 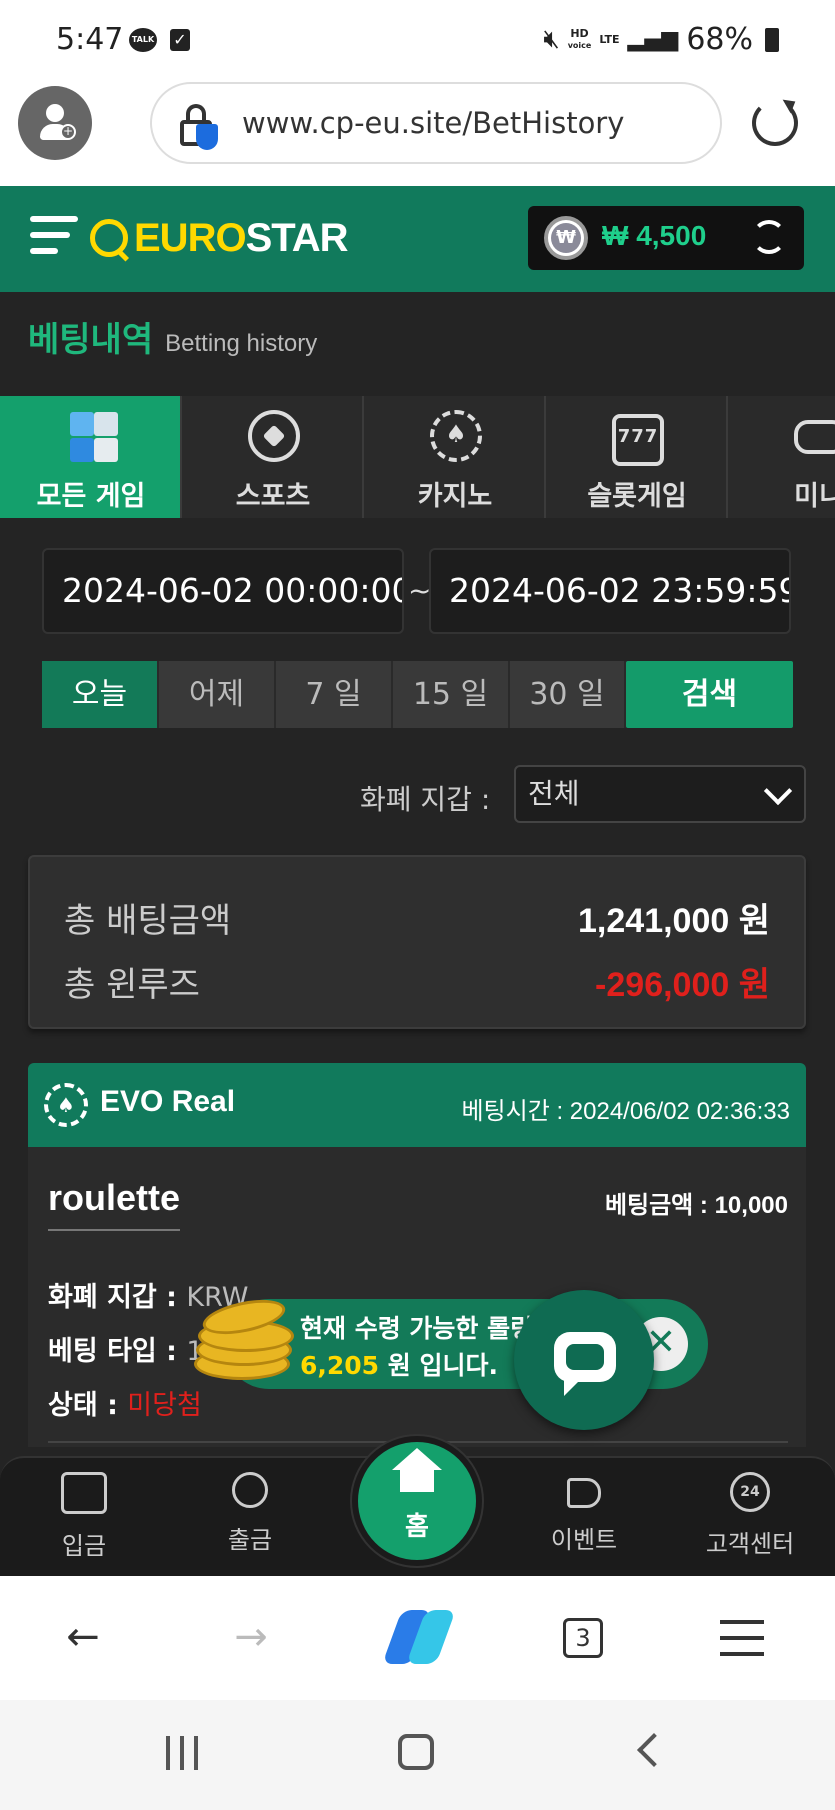 What do you see at coordinates (584, 1513) in the screenshot?
I see `nav-event: 이벤트` at bounding box center [584, 1513].